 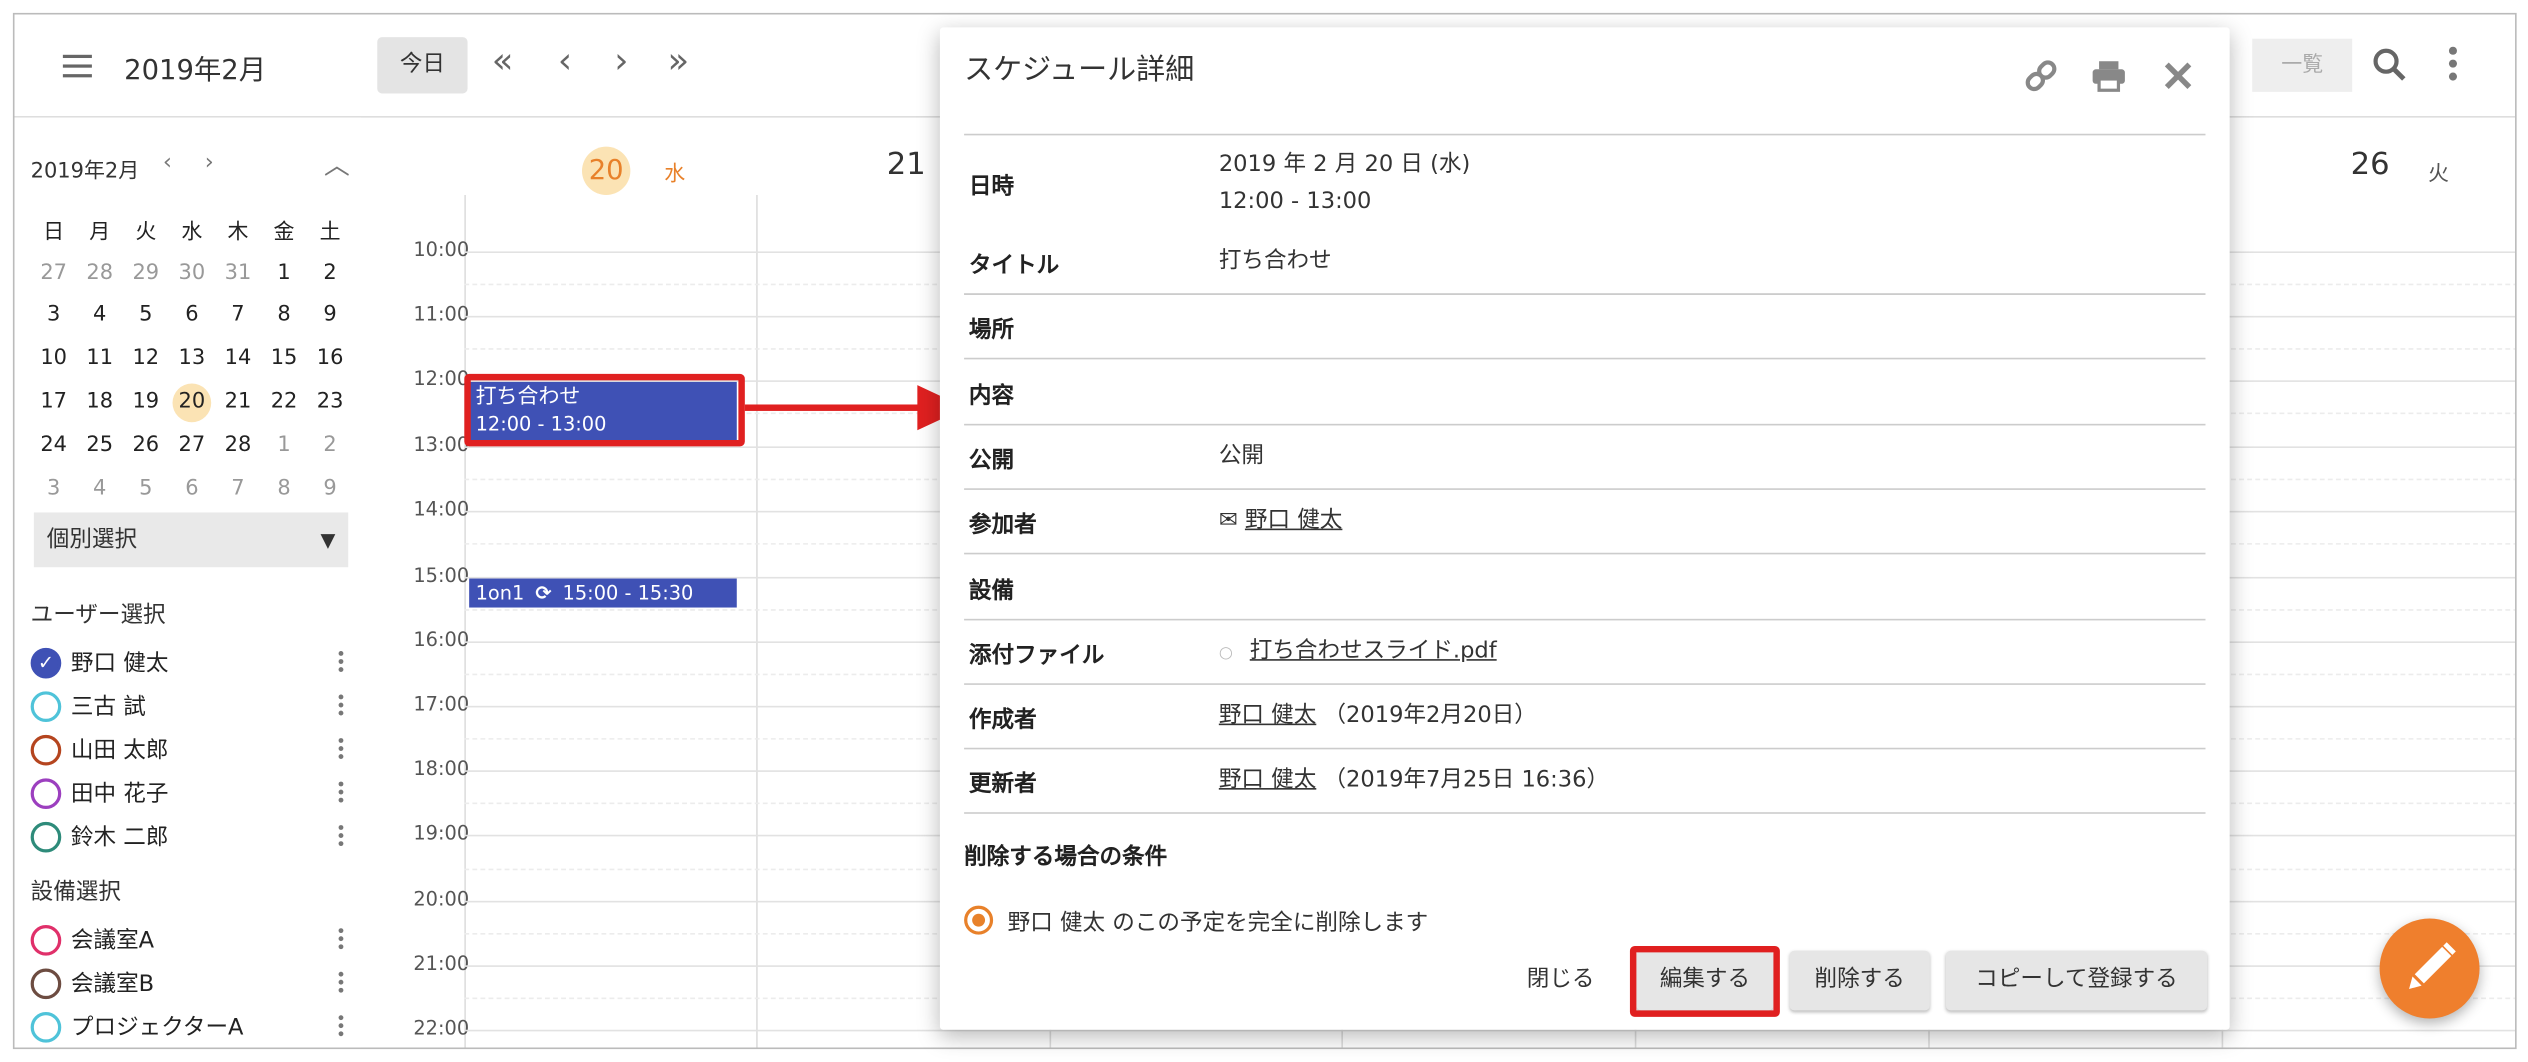 I want to click on mini-next-month-icon: ›, so click(x=209, y=163).